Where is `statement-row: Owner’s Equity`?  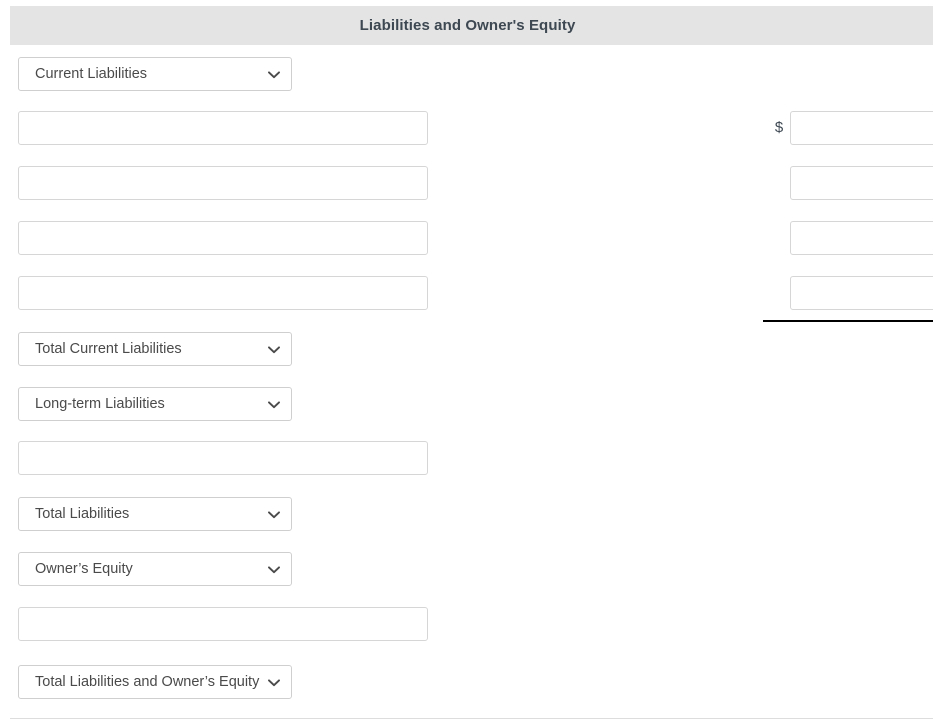
statement-row: Owner’s Equity is located at coordinates (466, 572).